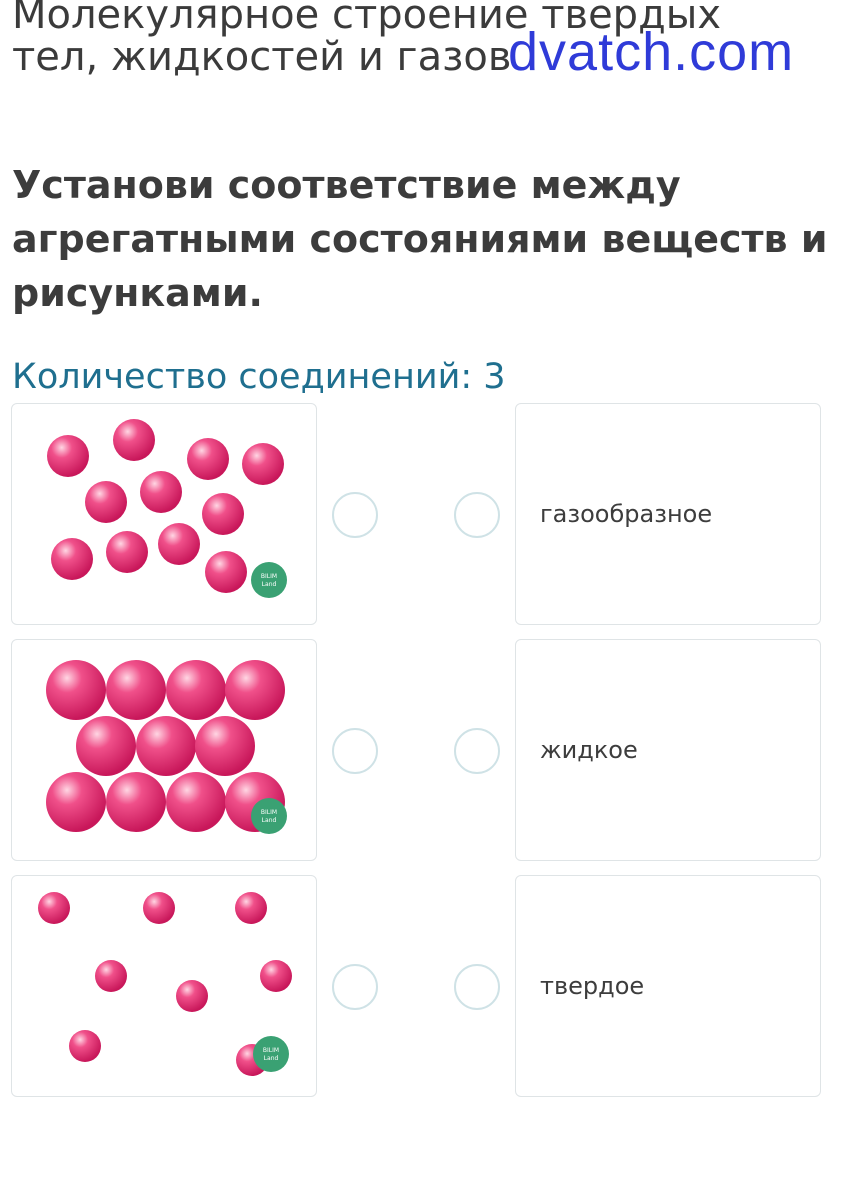 The image size is (860, 1189). Describe the element at coordinates (668, 986) in the screenshot. I see `option-card-3: твердое` at that location.